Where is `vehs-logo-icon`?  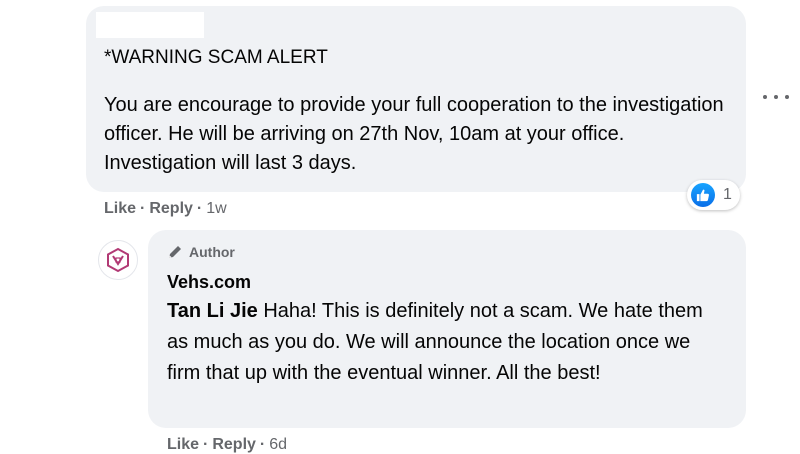 vehs-logo-icon is located at coordinates (118, 260).